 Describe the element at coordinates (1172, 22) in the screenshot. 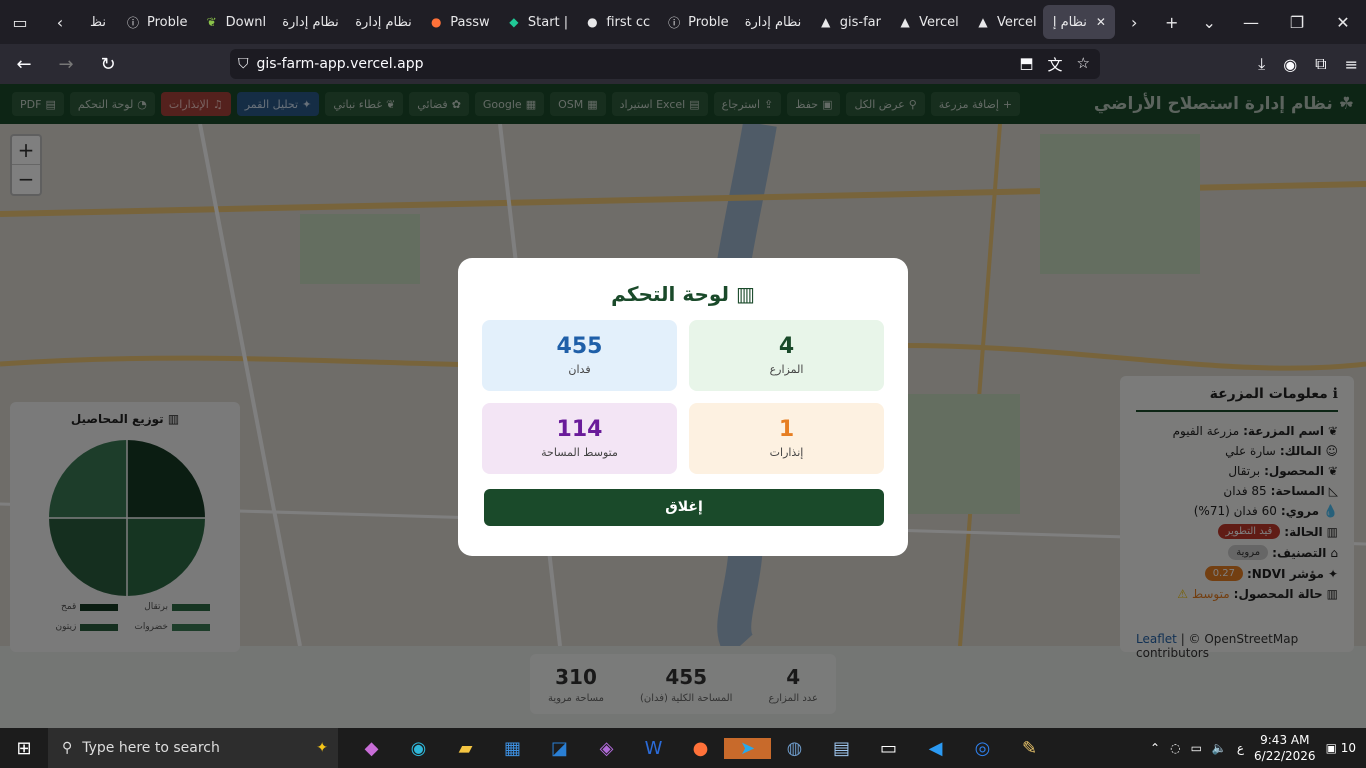

I see `new-tab-icon: +` at that location.